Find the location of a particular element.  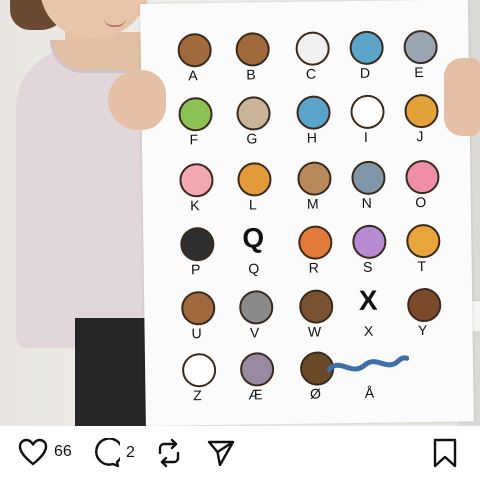

poster-letter: Ø is located at coordinates (315, 393).